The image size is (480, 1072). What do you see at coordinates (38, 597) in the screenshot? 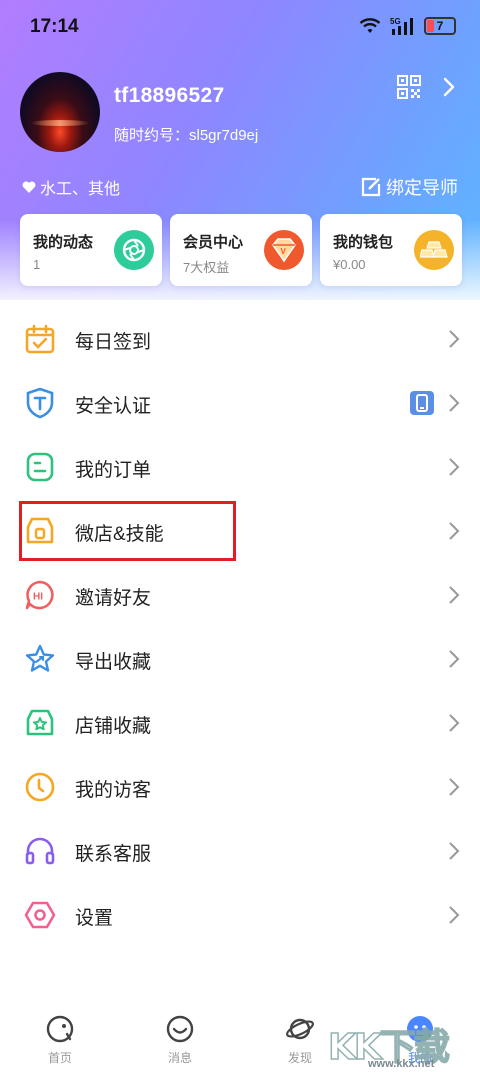
I see `svg-text: HI` at bounding box center [38, 597].